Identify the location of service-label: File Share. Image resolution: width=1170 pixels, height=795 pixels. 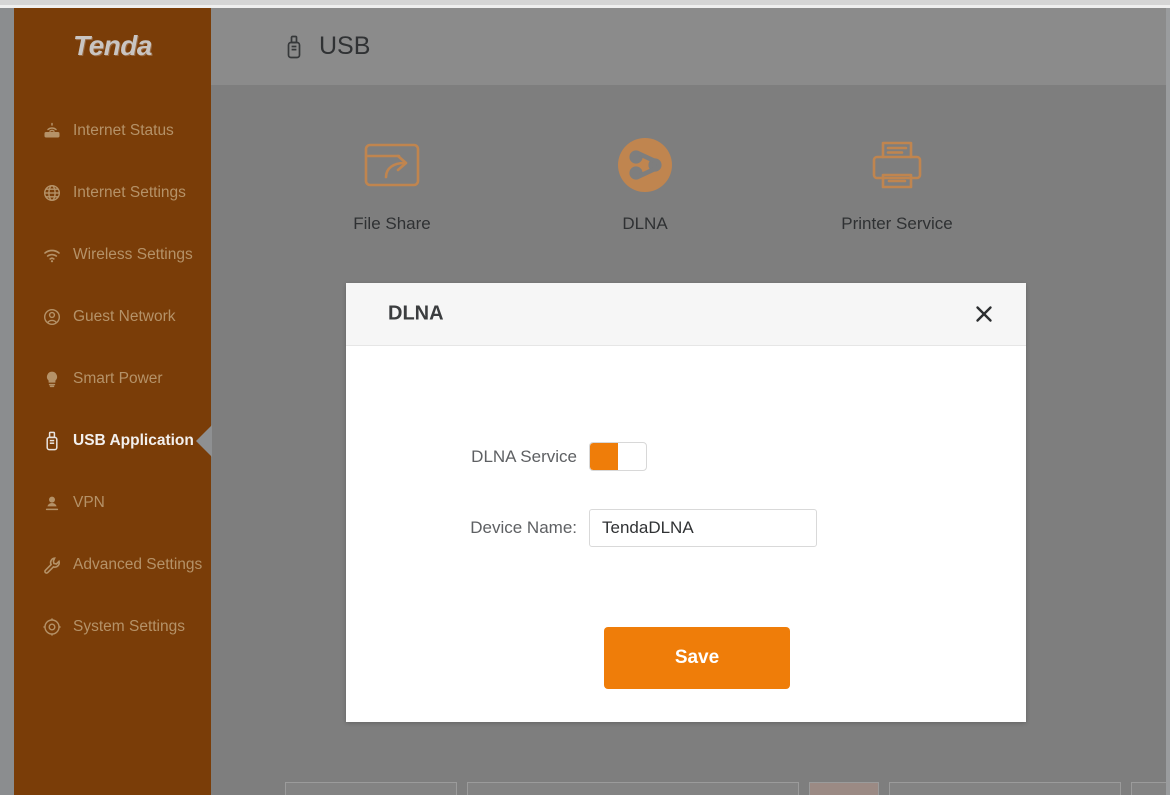
(392, 223).